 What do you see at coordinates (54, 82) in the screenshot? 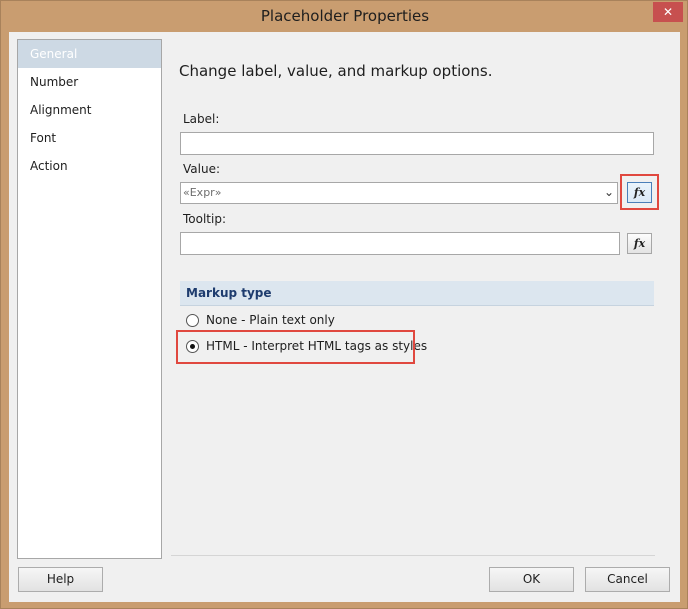
I see `nav-item-label: Number` at bounding box center [54, 82].